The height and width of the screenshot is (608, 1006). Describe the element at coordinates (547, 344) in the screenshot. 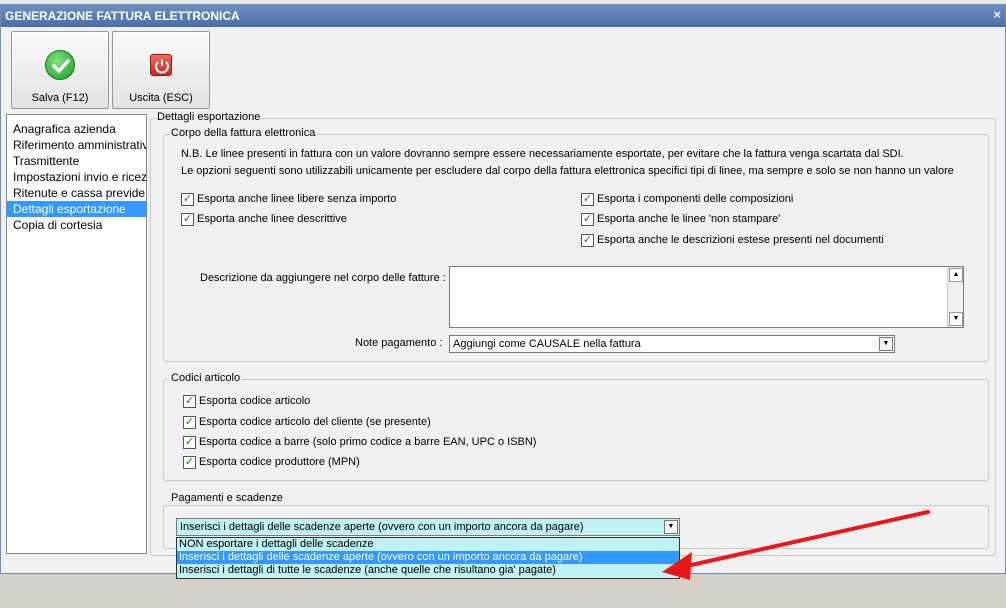

I see `payment-notes-value: Aggiungi come CAUSALE nella fattura` at that location.